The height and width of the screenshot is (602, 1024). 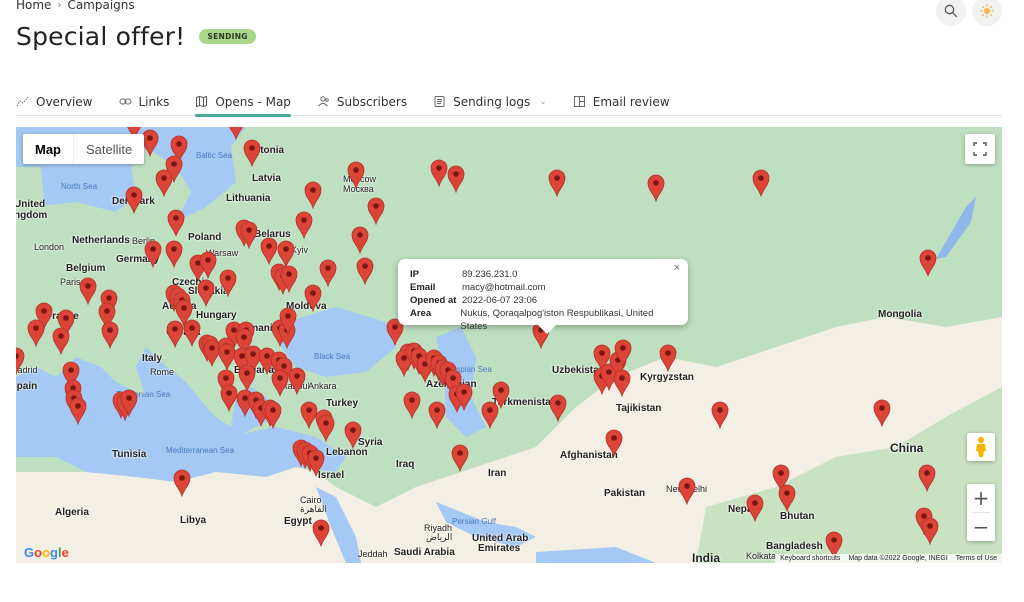 What do you see at coordinates (433, 300) in the screenshot?
I see `info-key: Opened at` at bounding box center [433, 300].